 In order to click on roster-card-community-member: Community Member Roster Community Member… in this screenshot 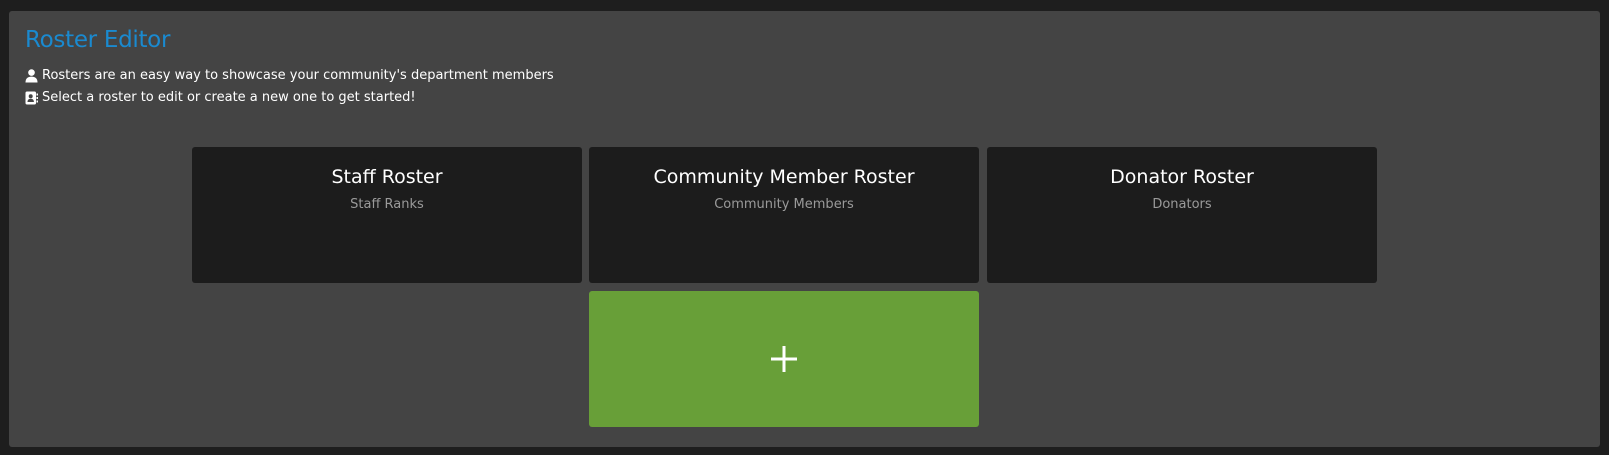, I will do `click(784, 215)`.